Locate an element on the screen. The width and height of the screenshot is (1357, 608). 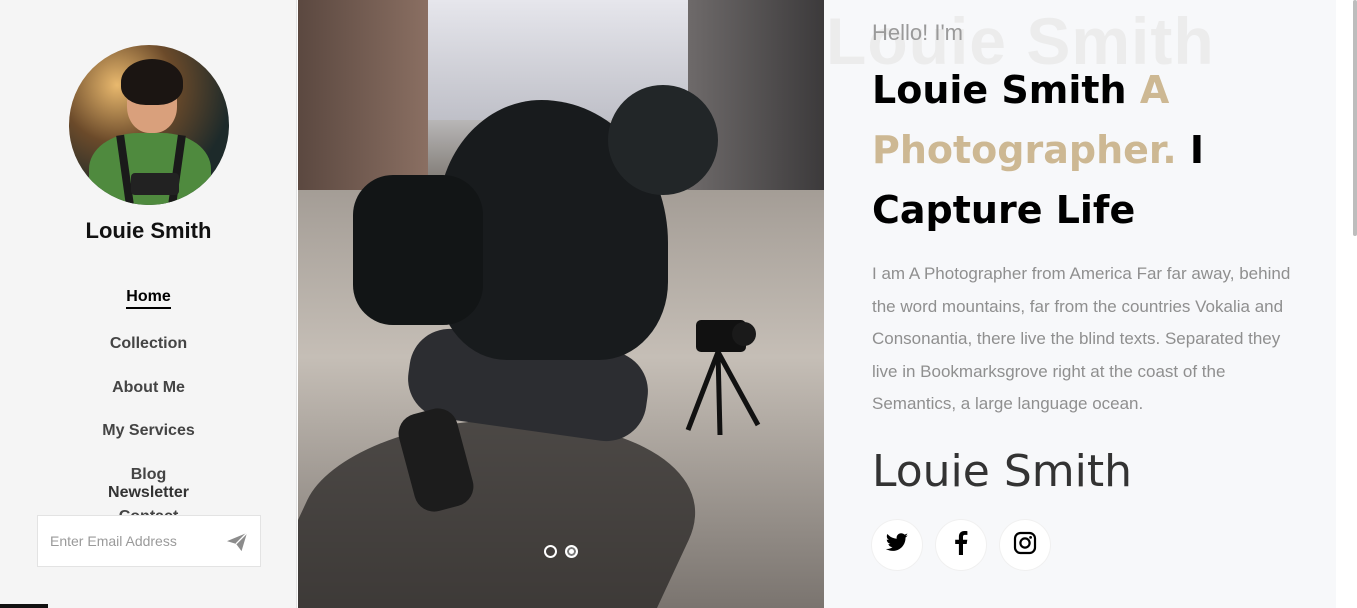
facebook-icon is located at coordinates (961, 545).